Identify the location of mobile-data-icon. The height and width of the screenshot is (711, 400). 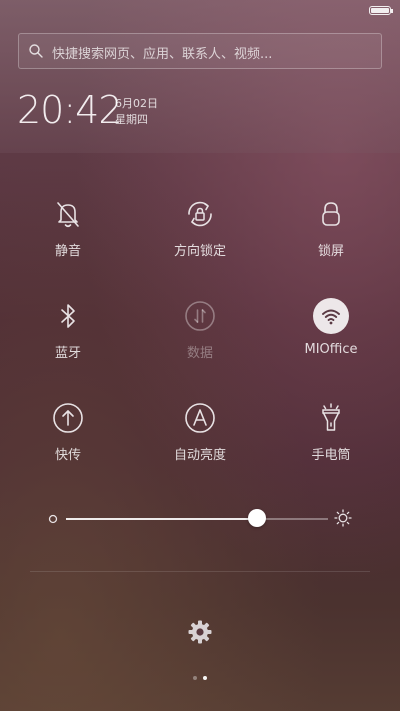
(200, 316).